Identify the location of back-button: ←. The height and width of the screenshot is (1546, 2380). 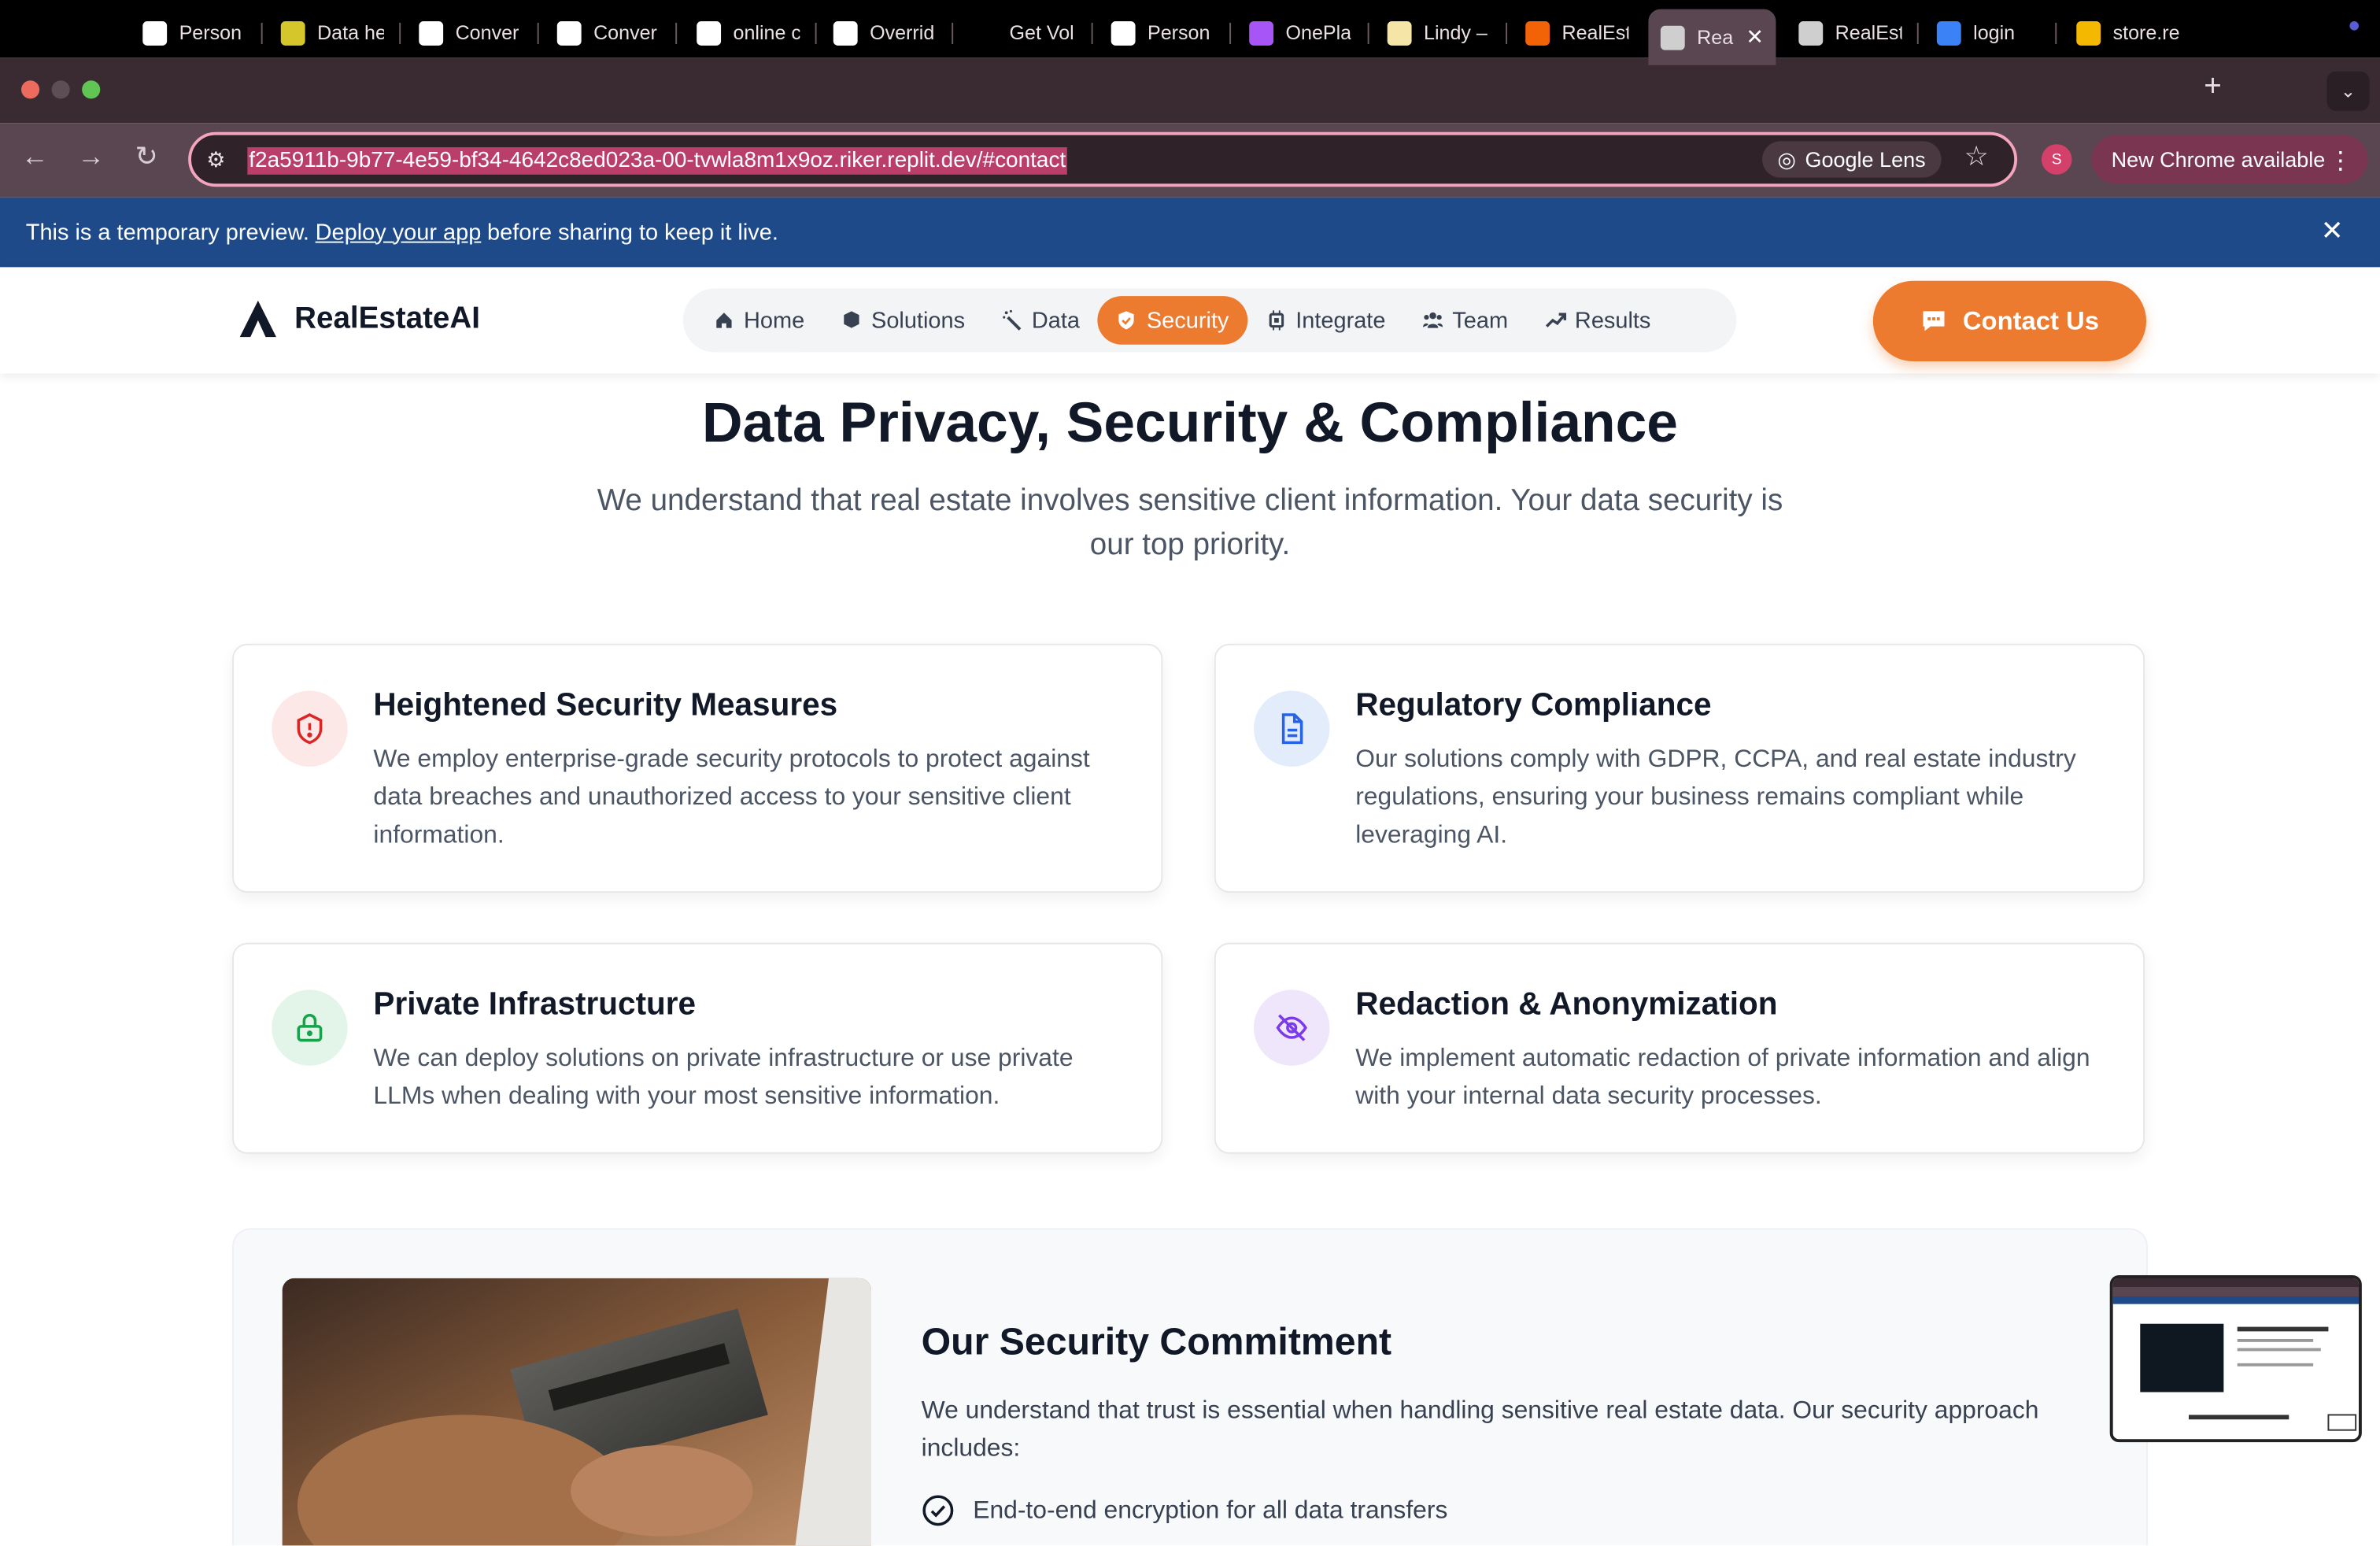
(35, 156).